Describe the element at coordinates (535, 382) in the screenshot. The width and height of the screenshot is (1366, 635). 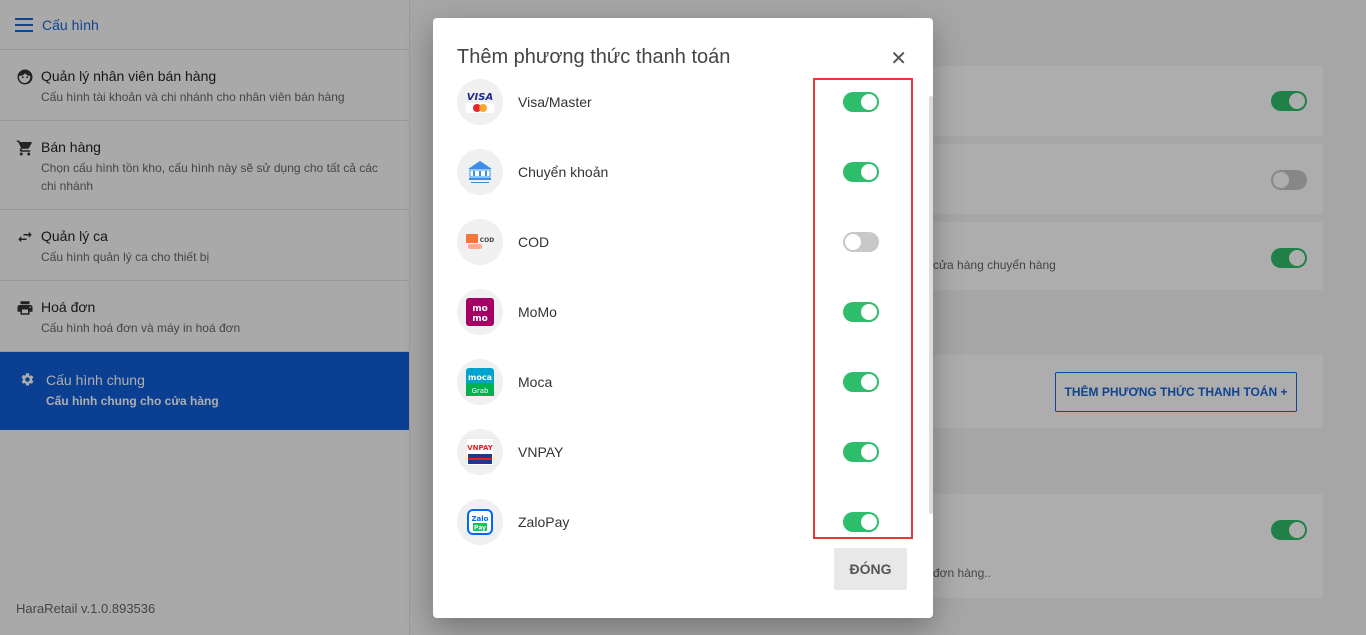
I see `payment-method-name: Moca` at that location.